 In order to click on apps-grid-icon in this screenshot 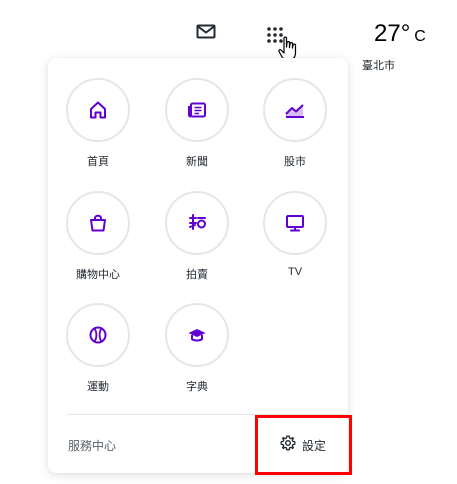, I will do `click(275, 35)`.